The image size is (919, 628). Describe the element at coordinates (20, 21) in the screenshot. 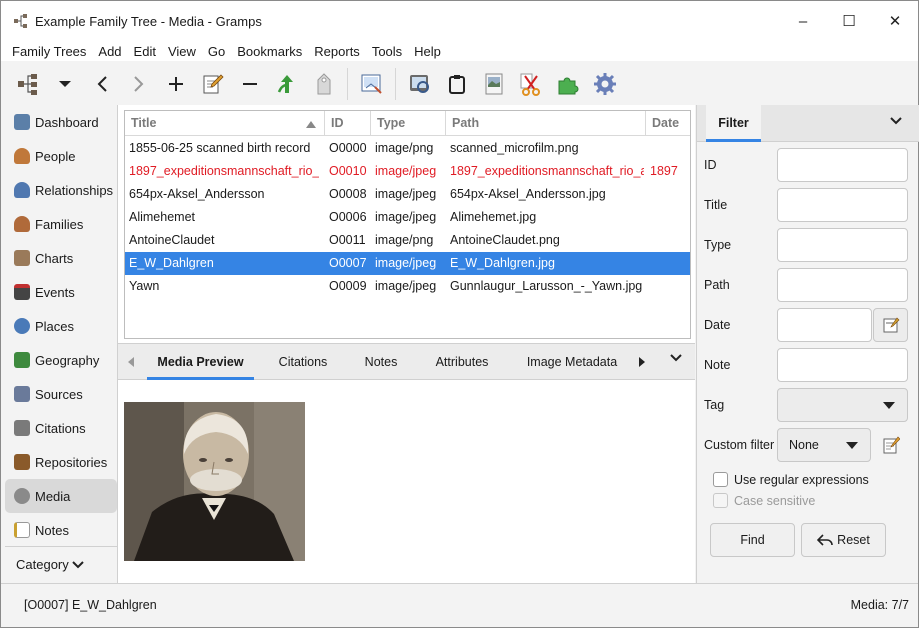

I see `gramps-app-icon` at that location.